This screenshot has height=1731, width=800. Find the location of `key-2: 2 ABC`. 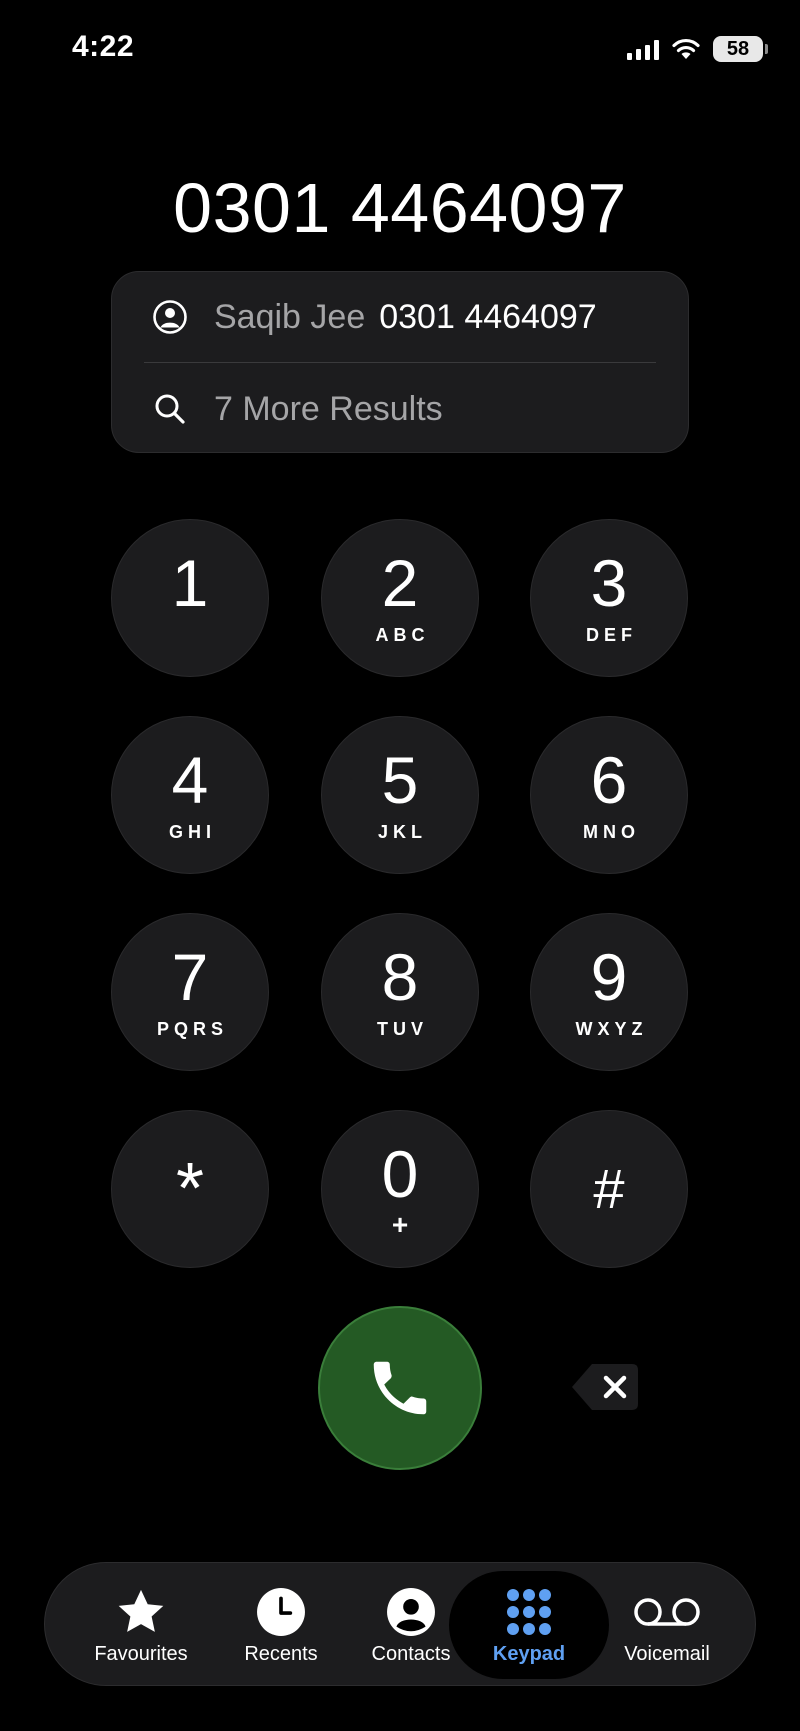

key-2: 2 ABC is located at coordinates (400, 598).